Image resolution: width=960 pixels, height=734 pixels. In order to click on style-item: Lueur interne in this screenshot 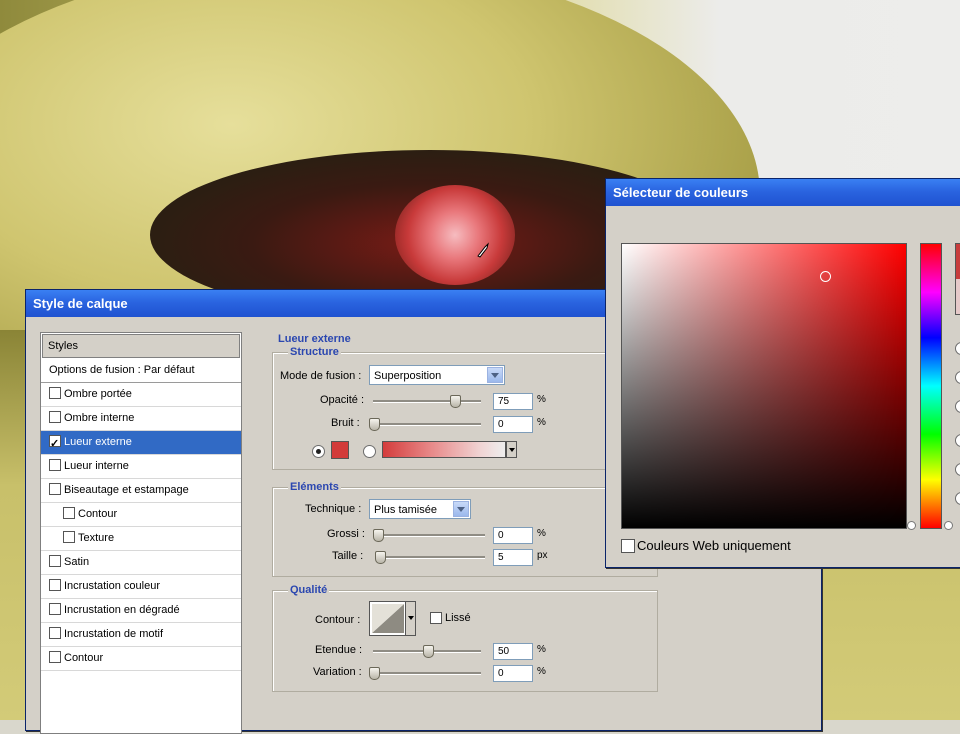, I will do `click(141, 467)`.